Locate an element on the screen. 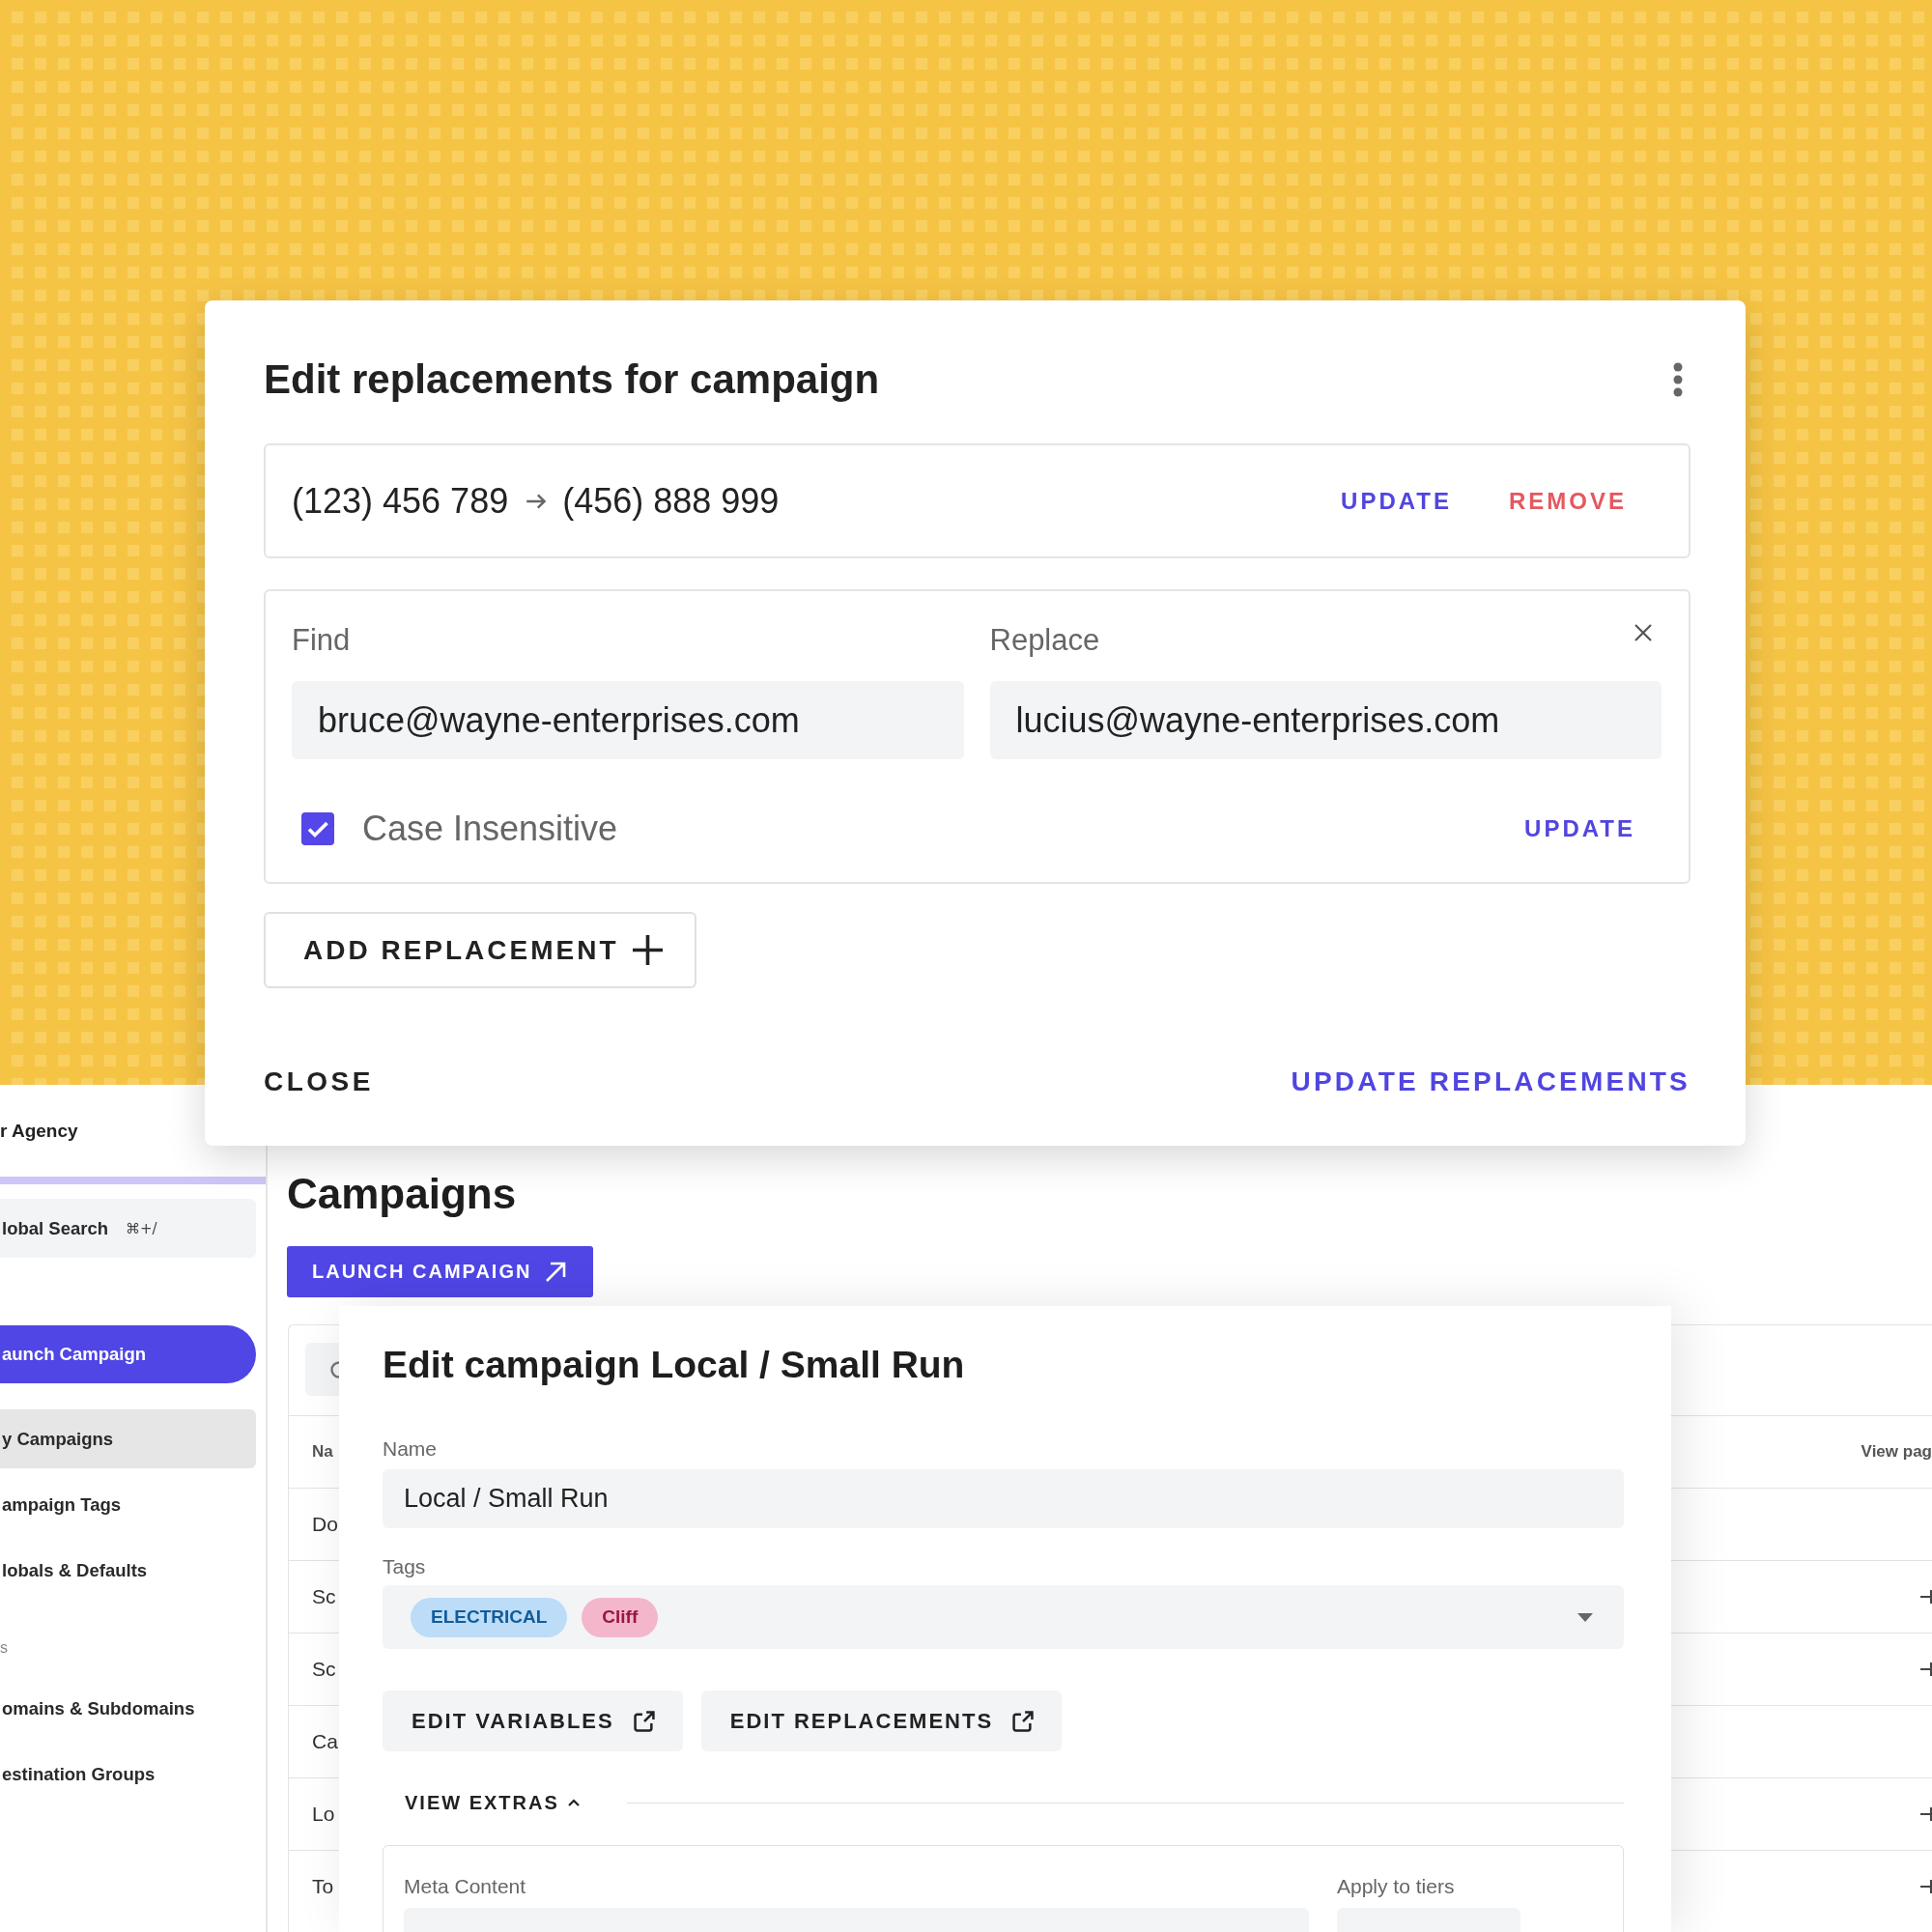  shortcut-hint: ⌘+/ is located at coordinates (141, 1228).